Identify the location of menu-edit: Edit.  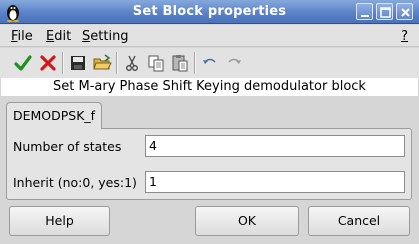
(58, 36).